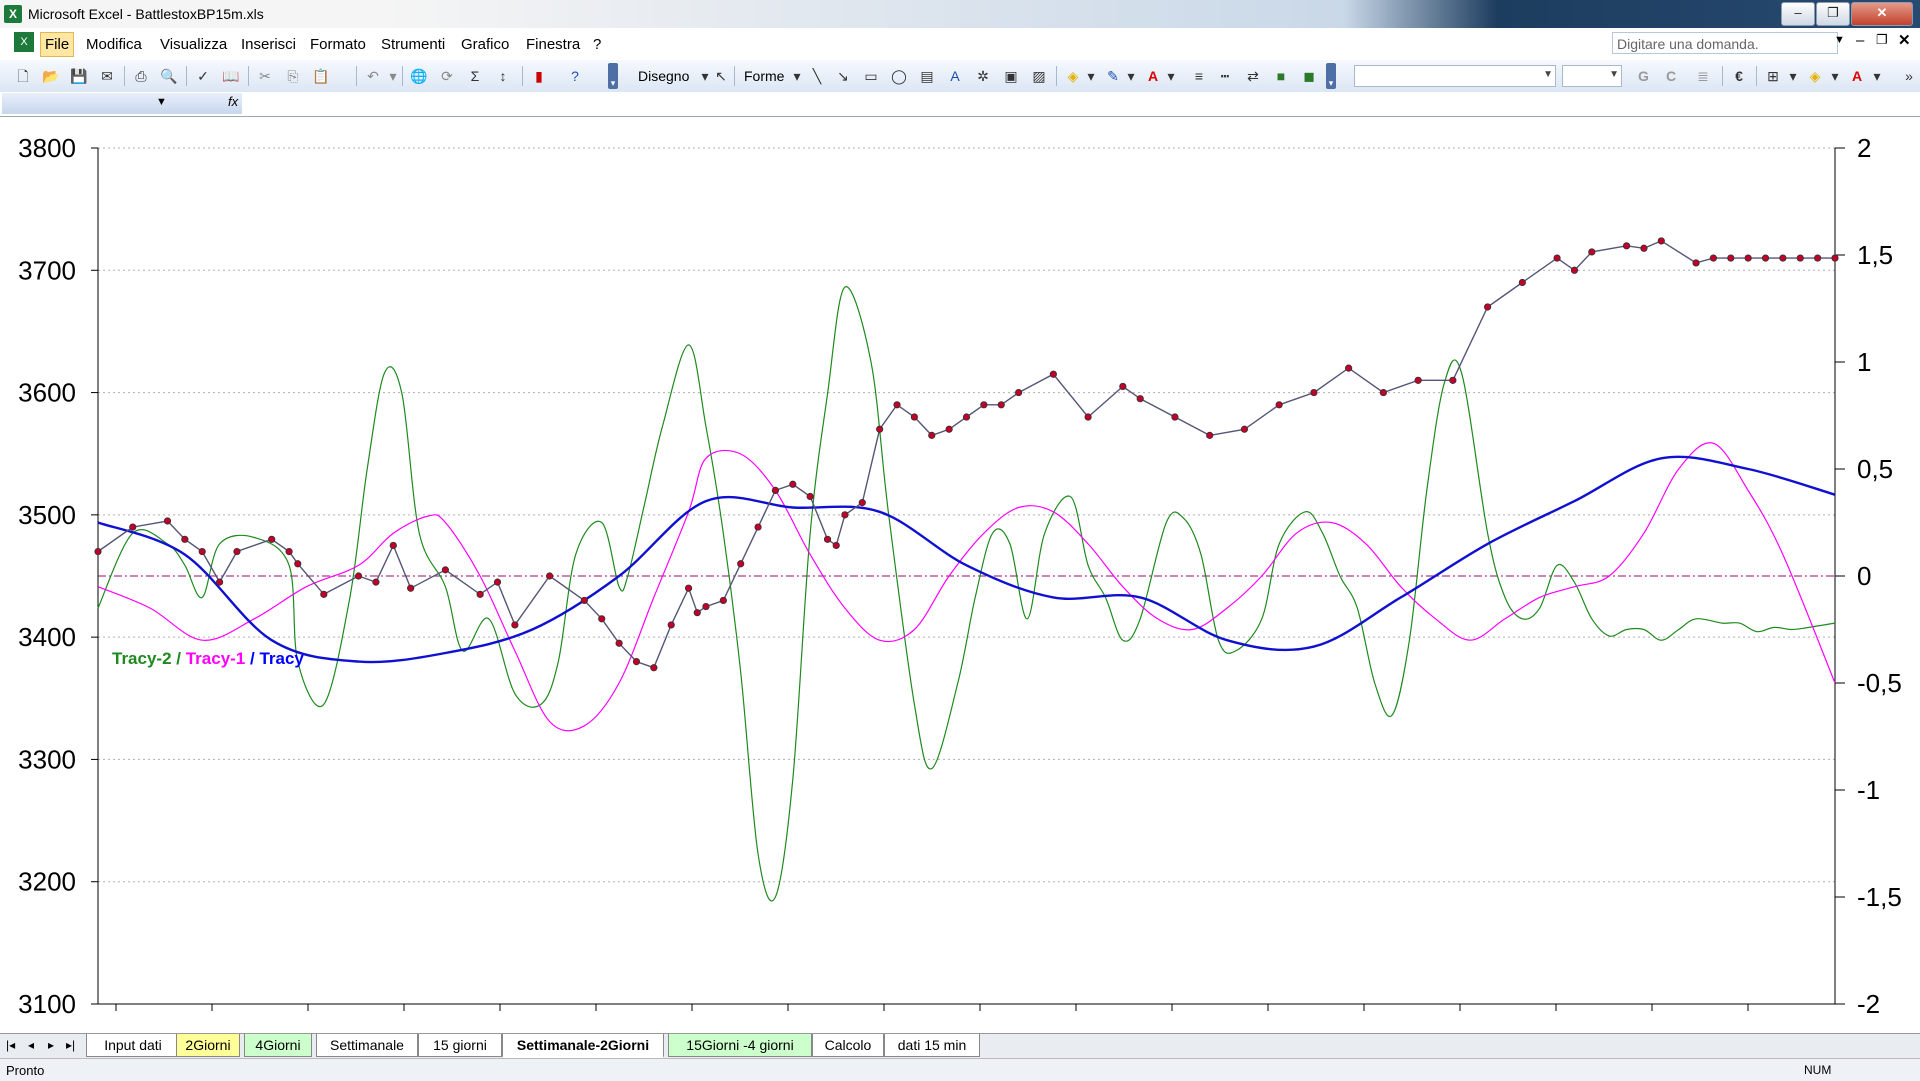 The height and width of the screenshot is (1081, 1920). Describe the element at coordinates (208, 1045) in the screenshot. I see `tab-2giorni: 2Giorni` at that location.